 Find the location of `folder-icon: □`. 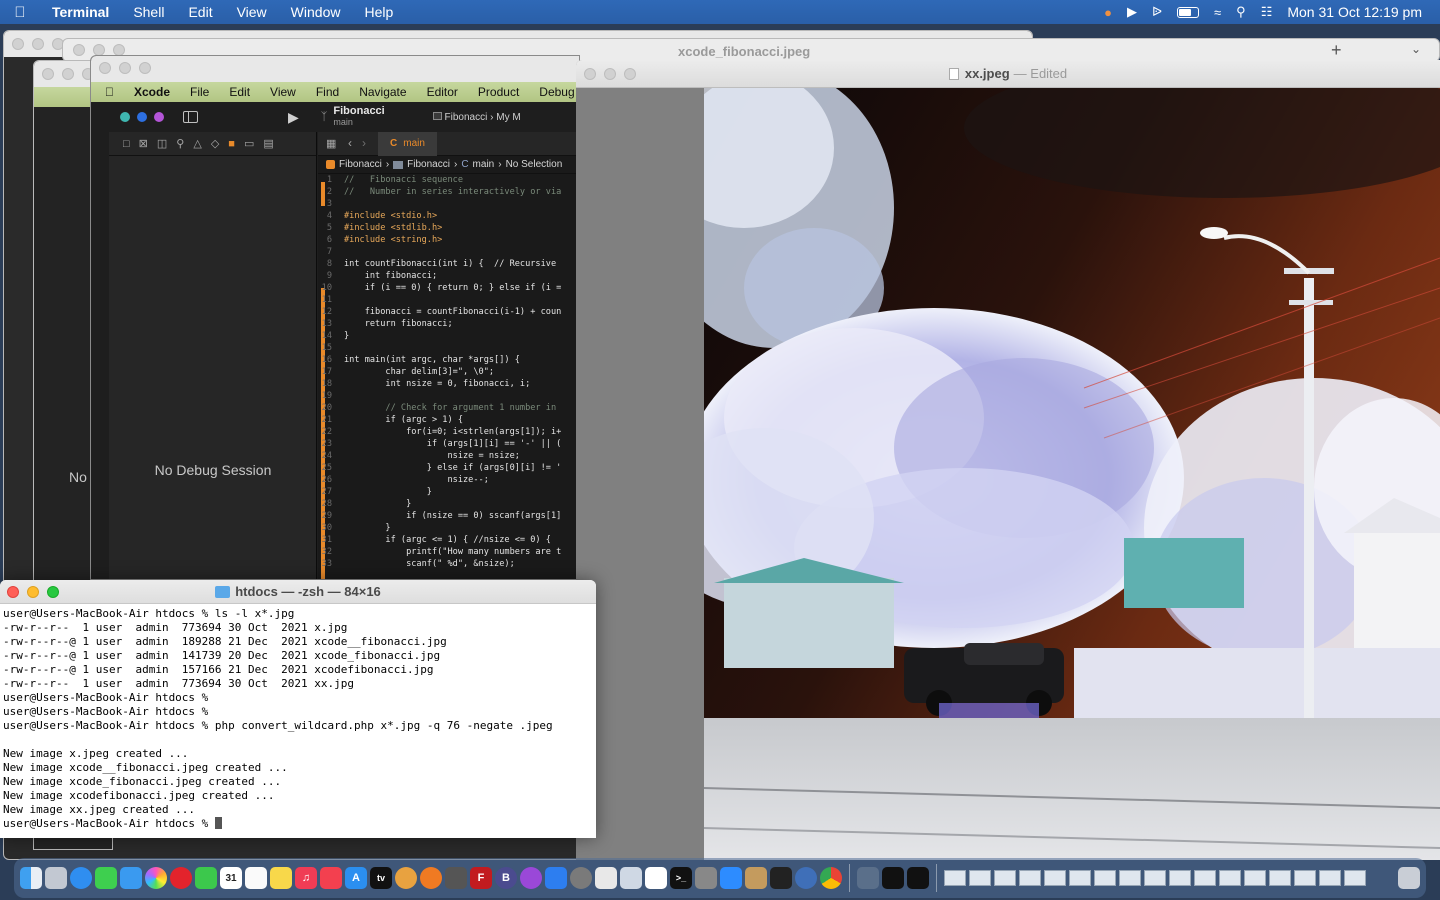

folder-icon: □ is located at coordinates (126, 144).